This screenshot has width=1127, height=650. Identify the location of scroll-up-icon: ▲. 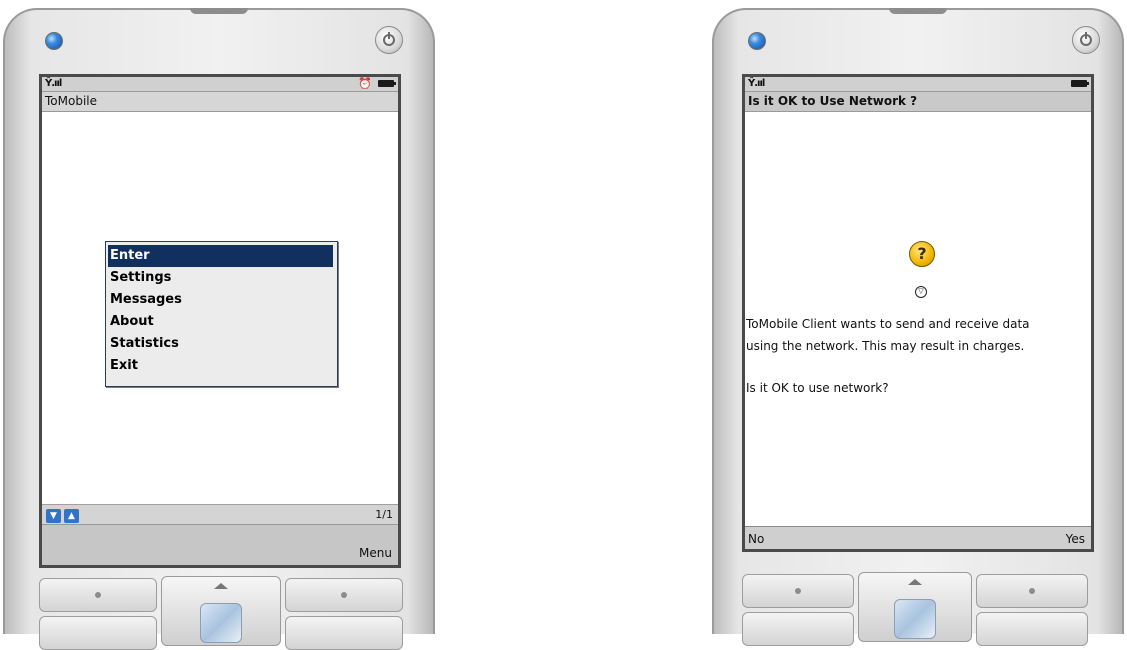
(71, 516).